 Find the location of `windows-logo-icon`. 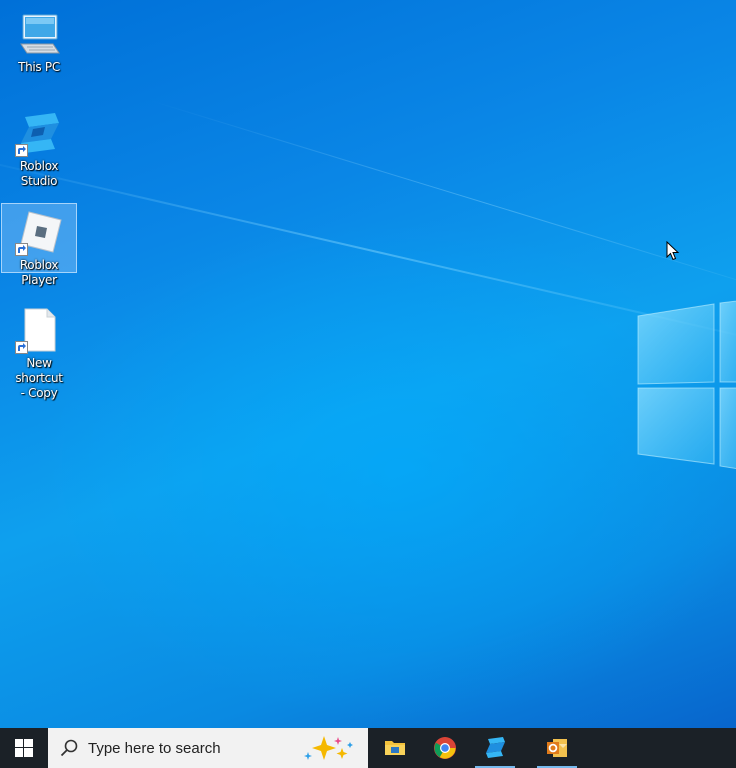

windows-logo-icon is located at coordinates (24, 748).